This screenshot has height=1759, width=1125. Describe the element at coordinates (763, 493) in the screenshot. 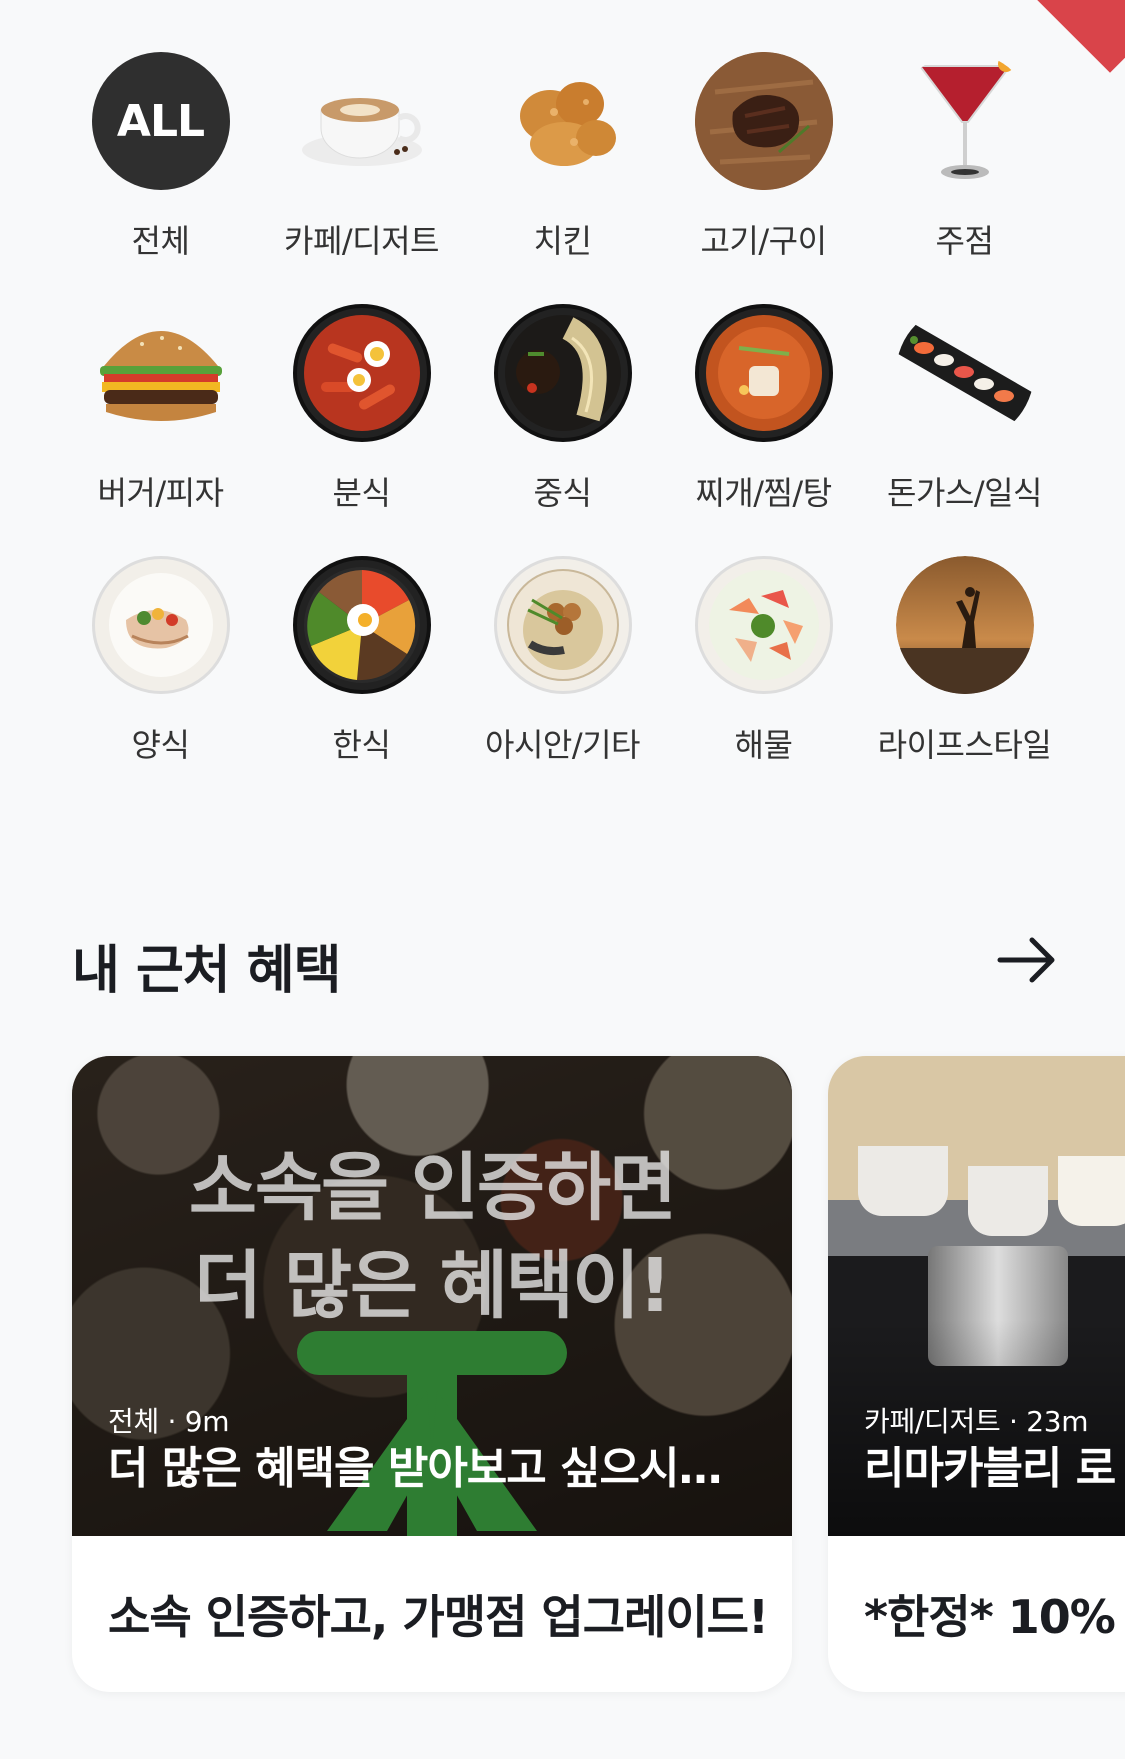

I see `category-label: 찌개/찜/탕` at that location.